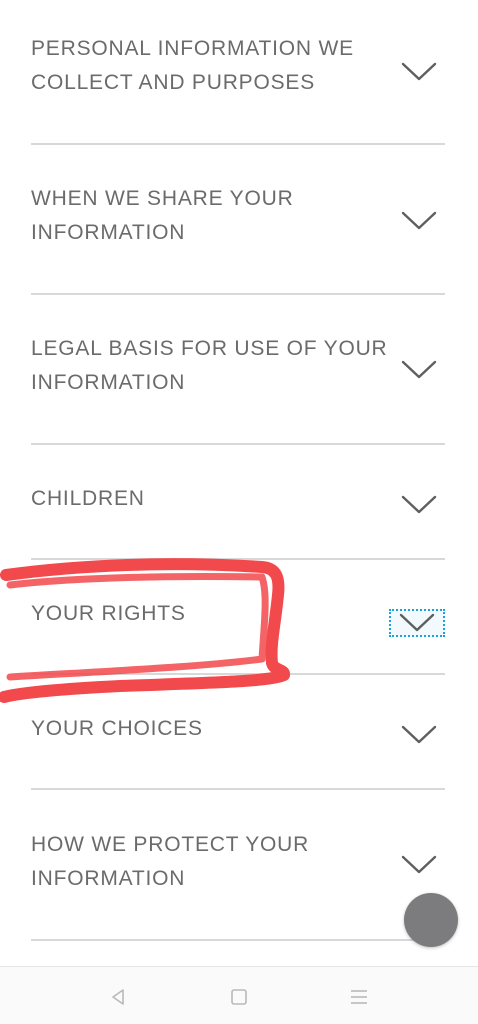 The image size is (478, 1024). I want to click on section-title: HOW WE PROTECT YOUR INFORMATION, so click(170, 861).